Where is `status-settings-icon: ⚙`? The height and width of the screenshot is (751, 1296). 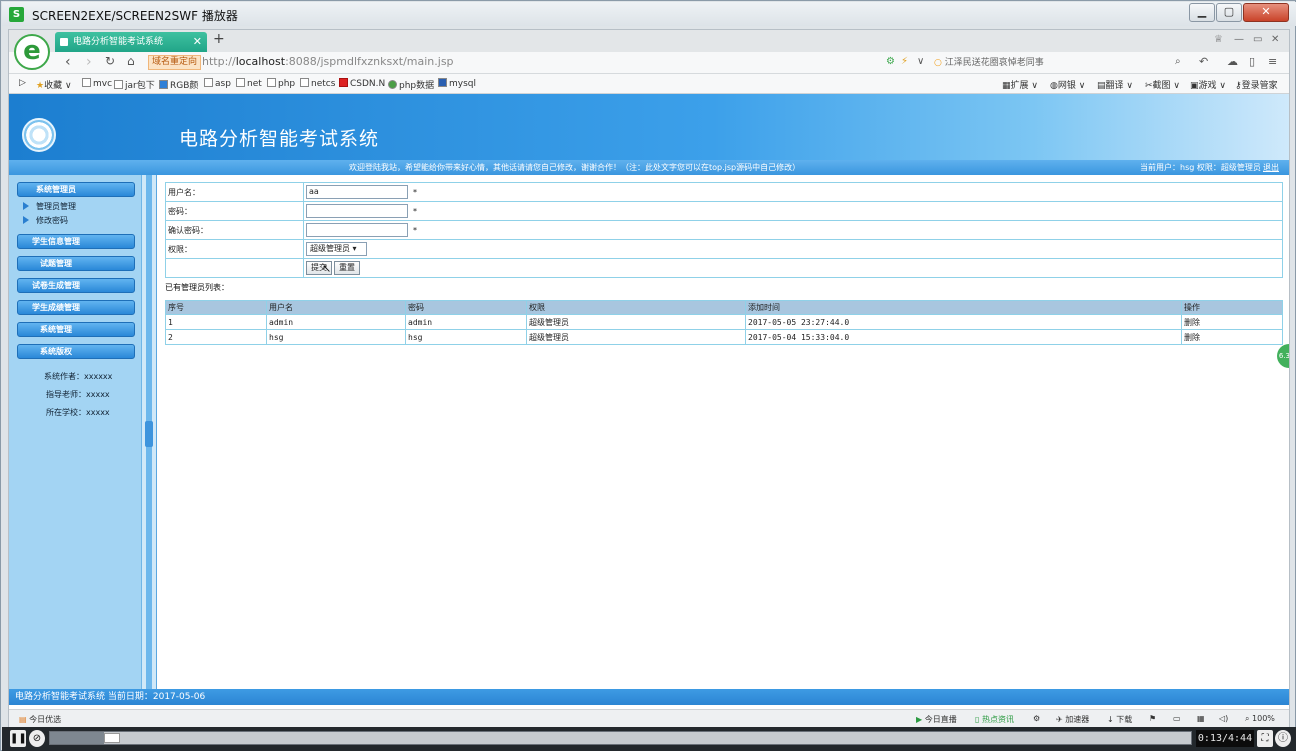 status-settings-icon: ⚙ is located at coordinates (1036, 718).